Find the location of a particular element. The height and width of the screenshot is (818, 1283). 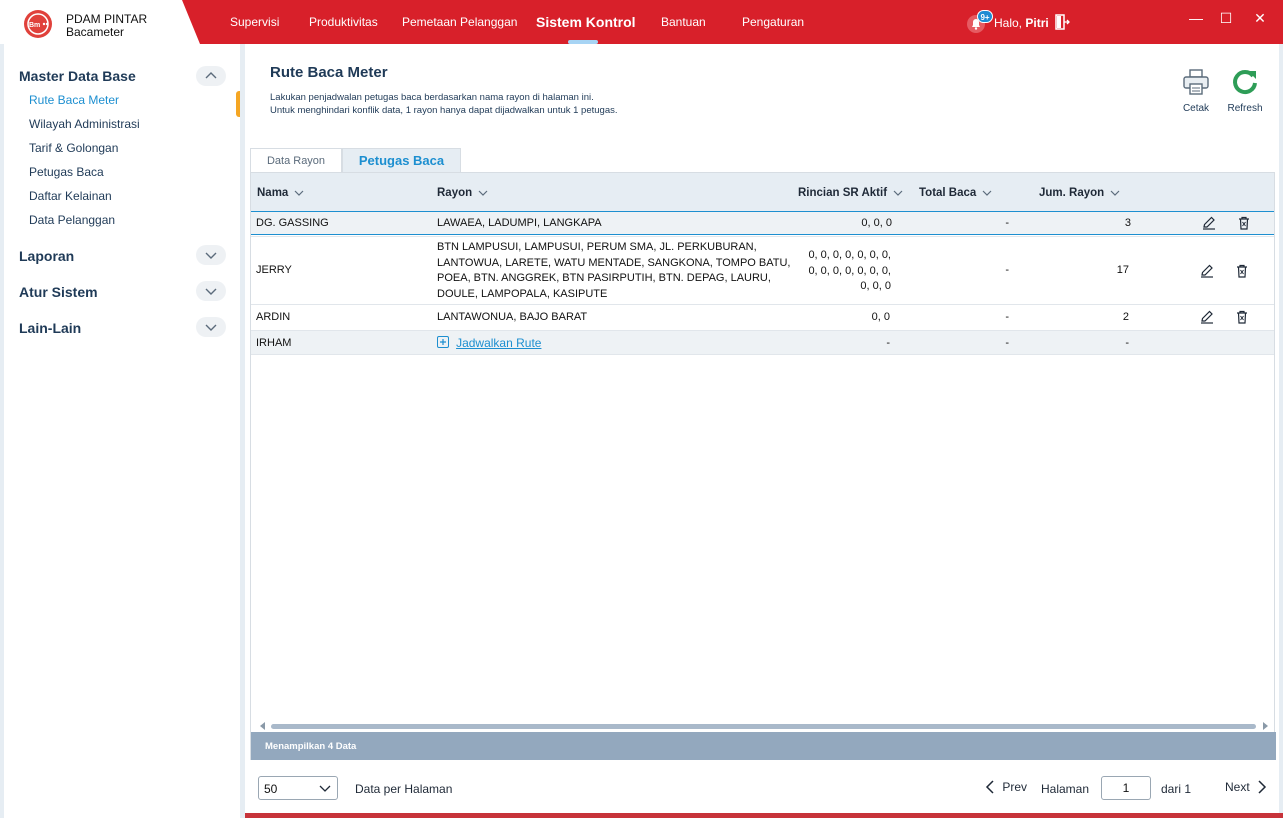

sidebar-section-laporan: Laporan is located at coordinates (46, 256).